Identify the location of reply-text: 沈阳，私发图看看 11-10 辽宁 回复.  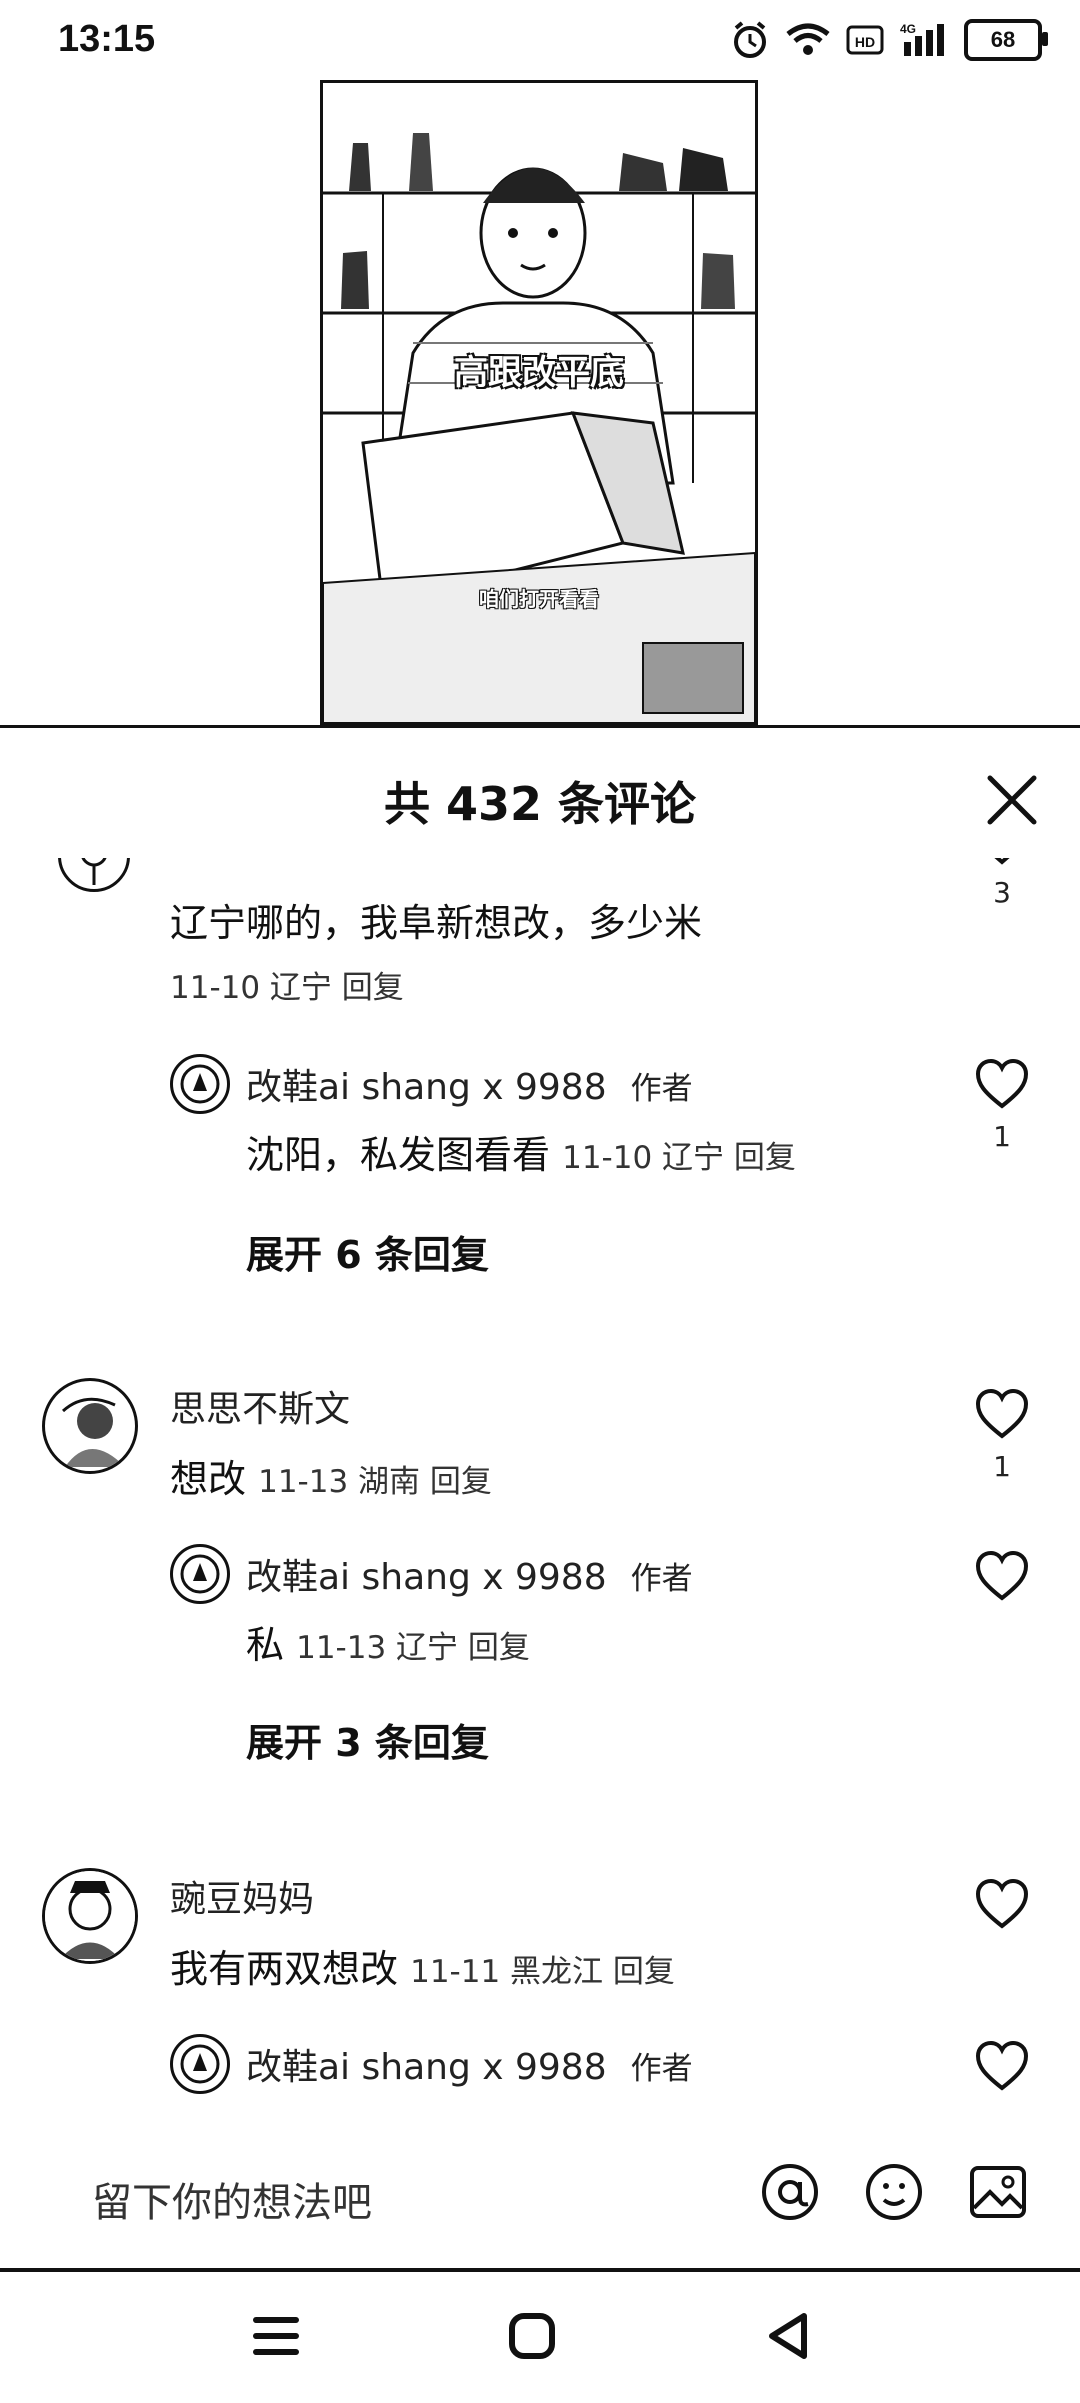
(521, 1151).